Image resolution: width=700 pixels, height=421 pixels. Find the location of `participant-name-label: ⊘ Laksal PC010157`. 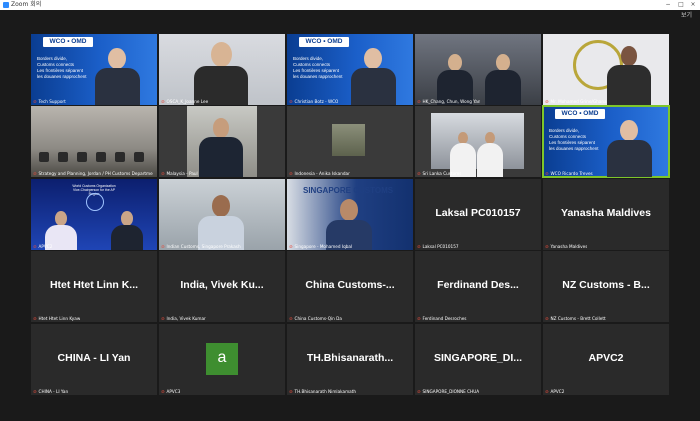

participant-name-label: ⊘ Laksal PC010157 is located at coordinates (438, 246).